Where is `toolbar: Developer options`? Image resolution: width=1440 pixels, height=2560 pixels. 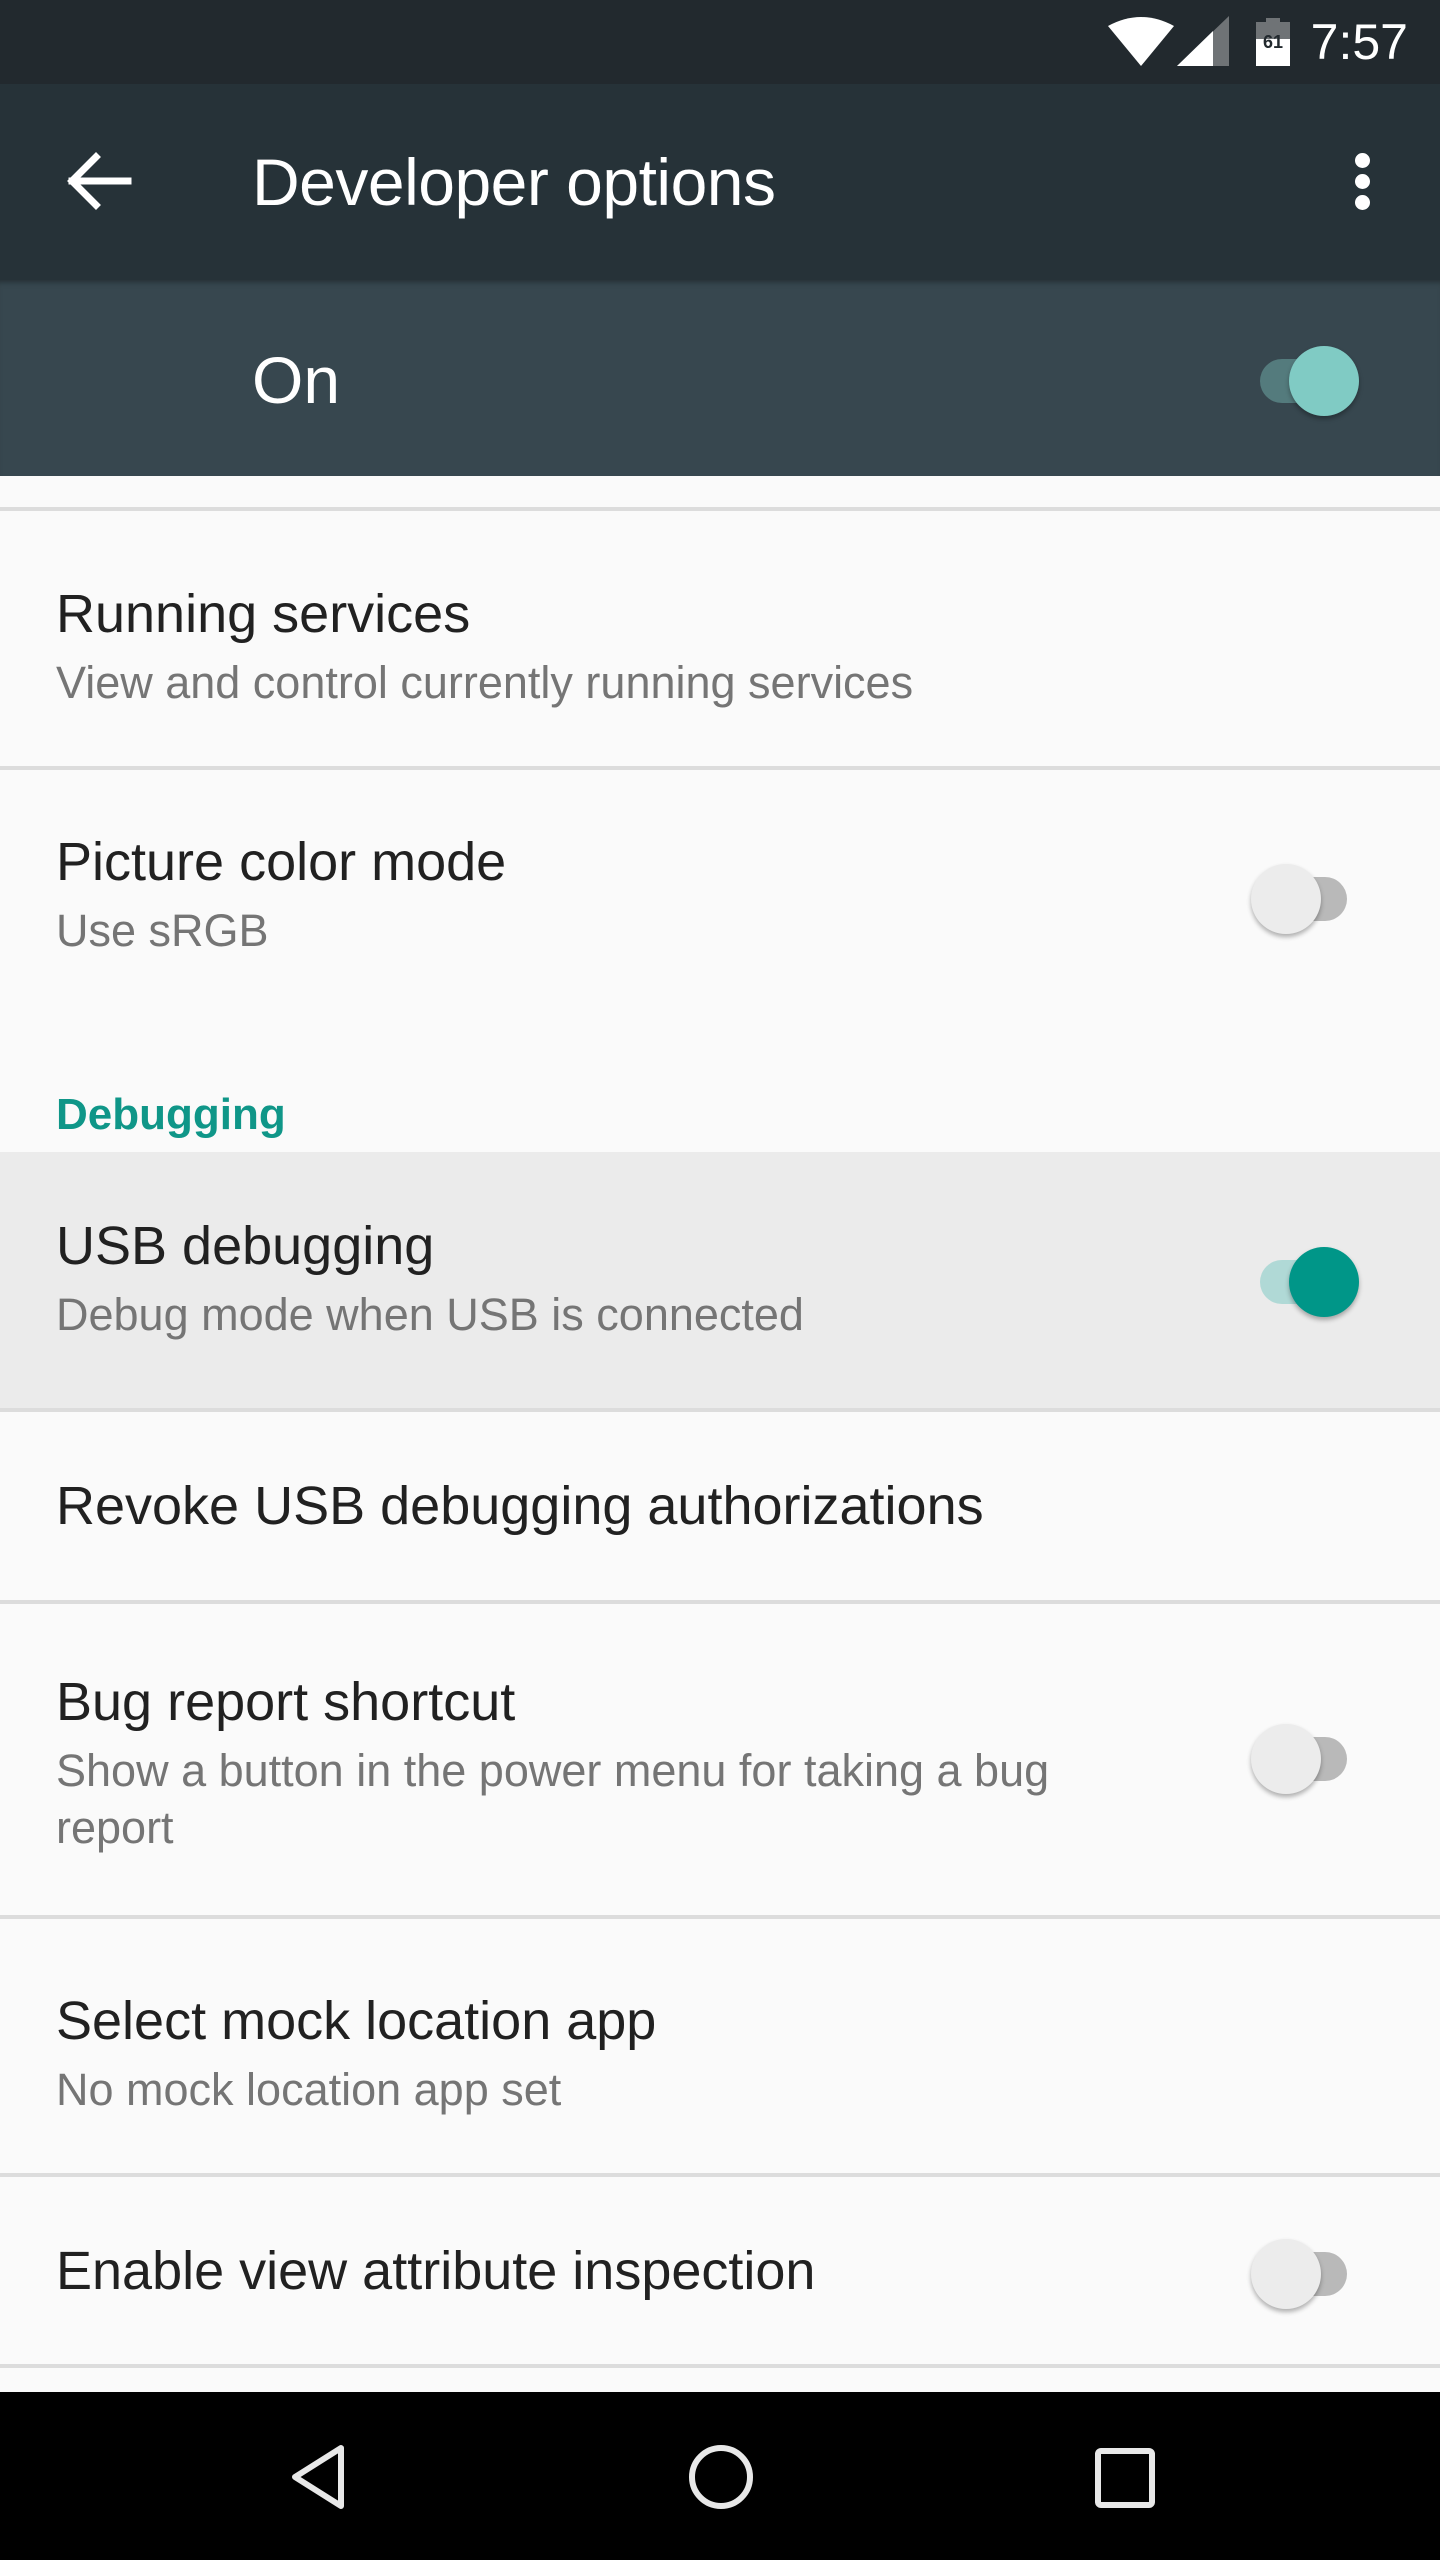
toolbar: Developer options is located at coordinates (720, 182).